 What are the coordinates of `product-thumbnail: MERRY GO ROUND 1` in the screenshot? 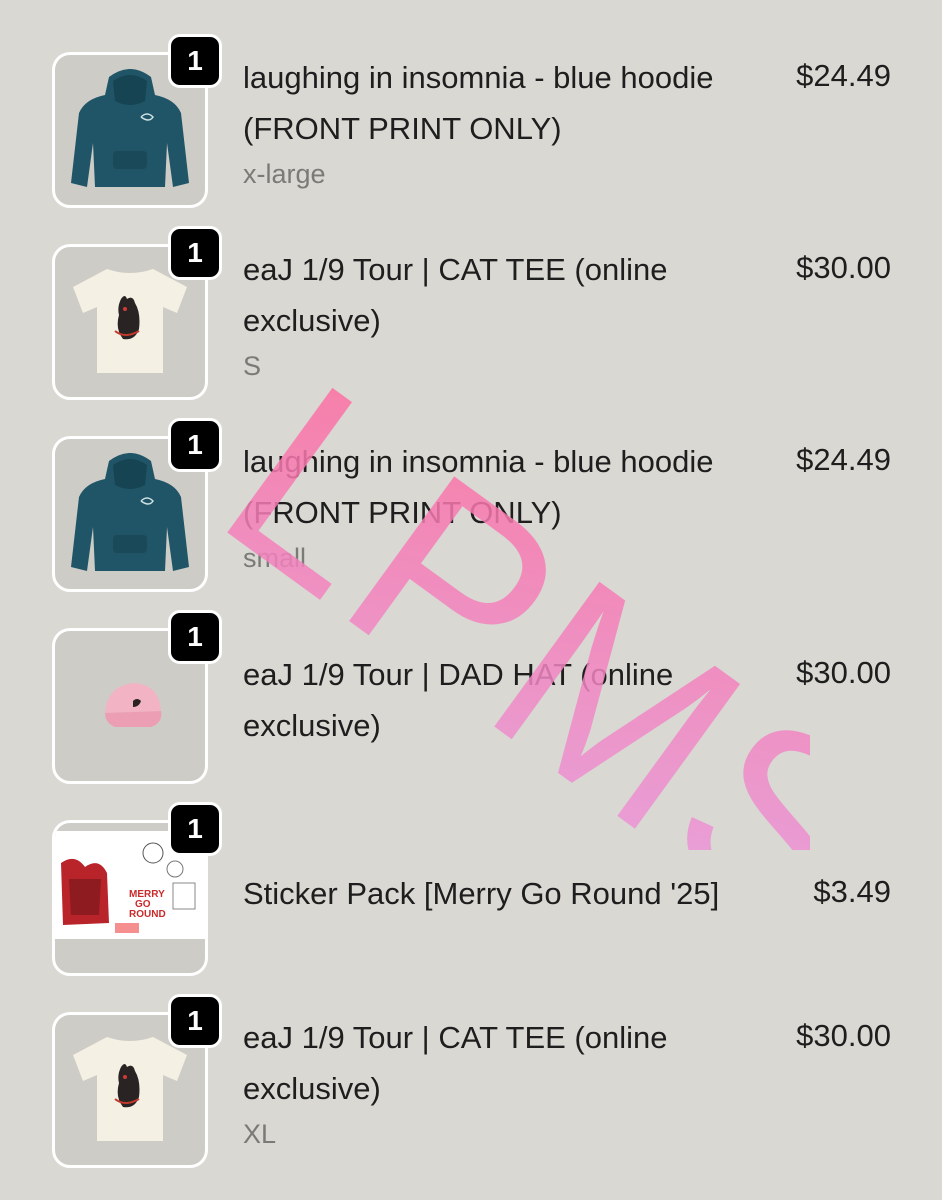 It's located at (137, 889).